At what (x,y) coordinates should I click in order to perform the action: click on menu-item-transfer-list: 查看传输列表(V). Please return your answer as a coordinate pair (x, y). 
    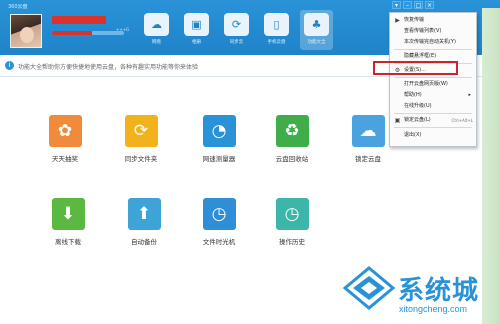
    Looking at the image, I should click on (433, 31).